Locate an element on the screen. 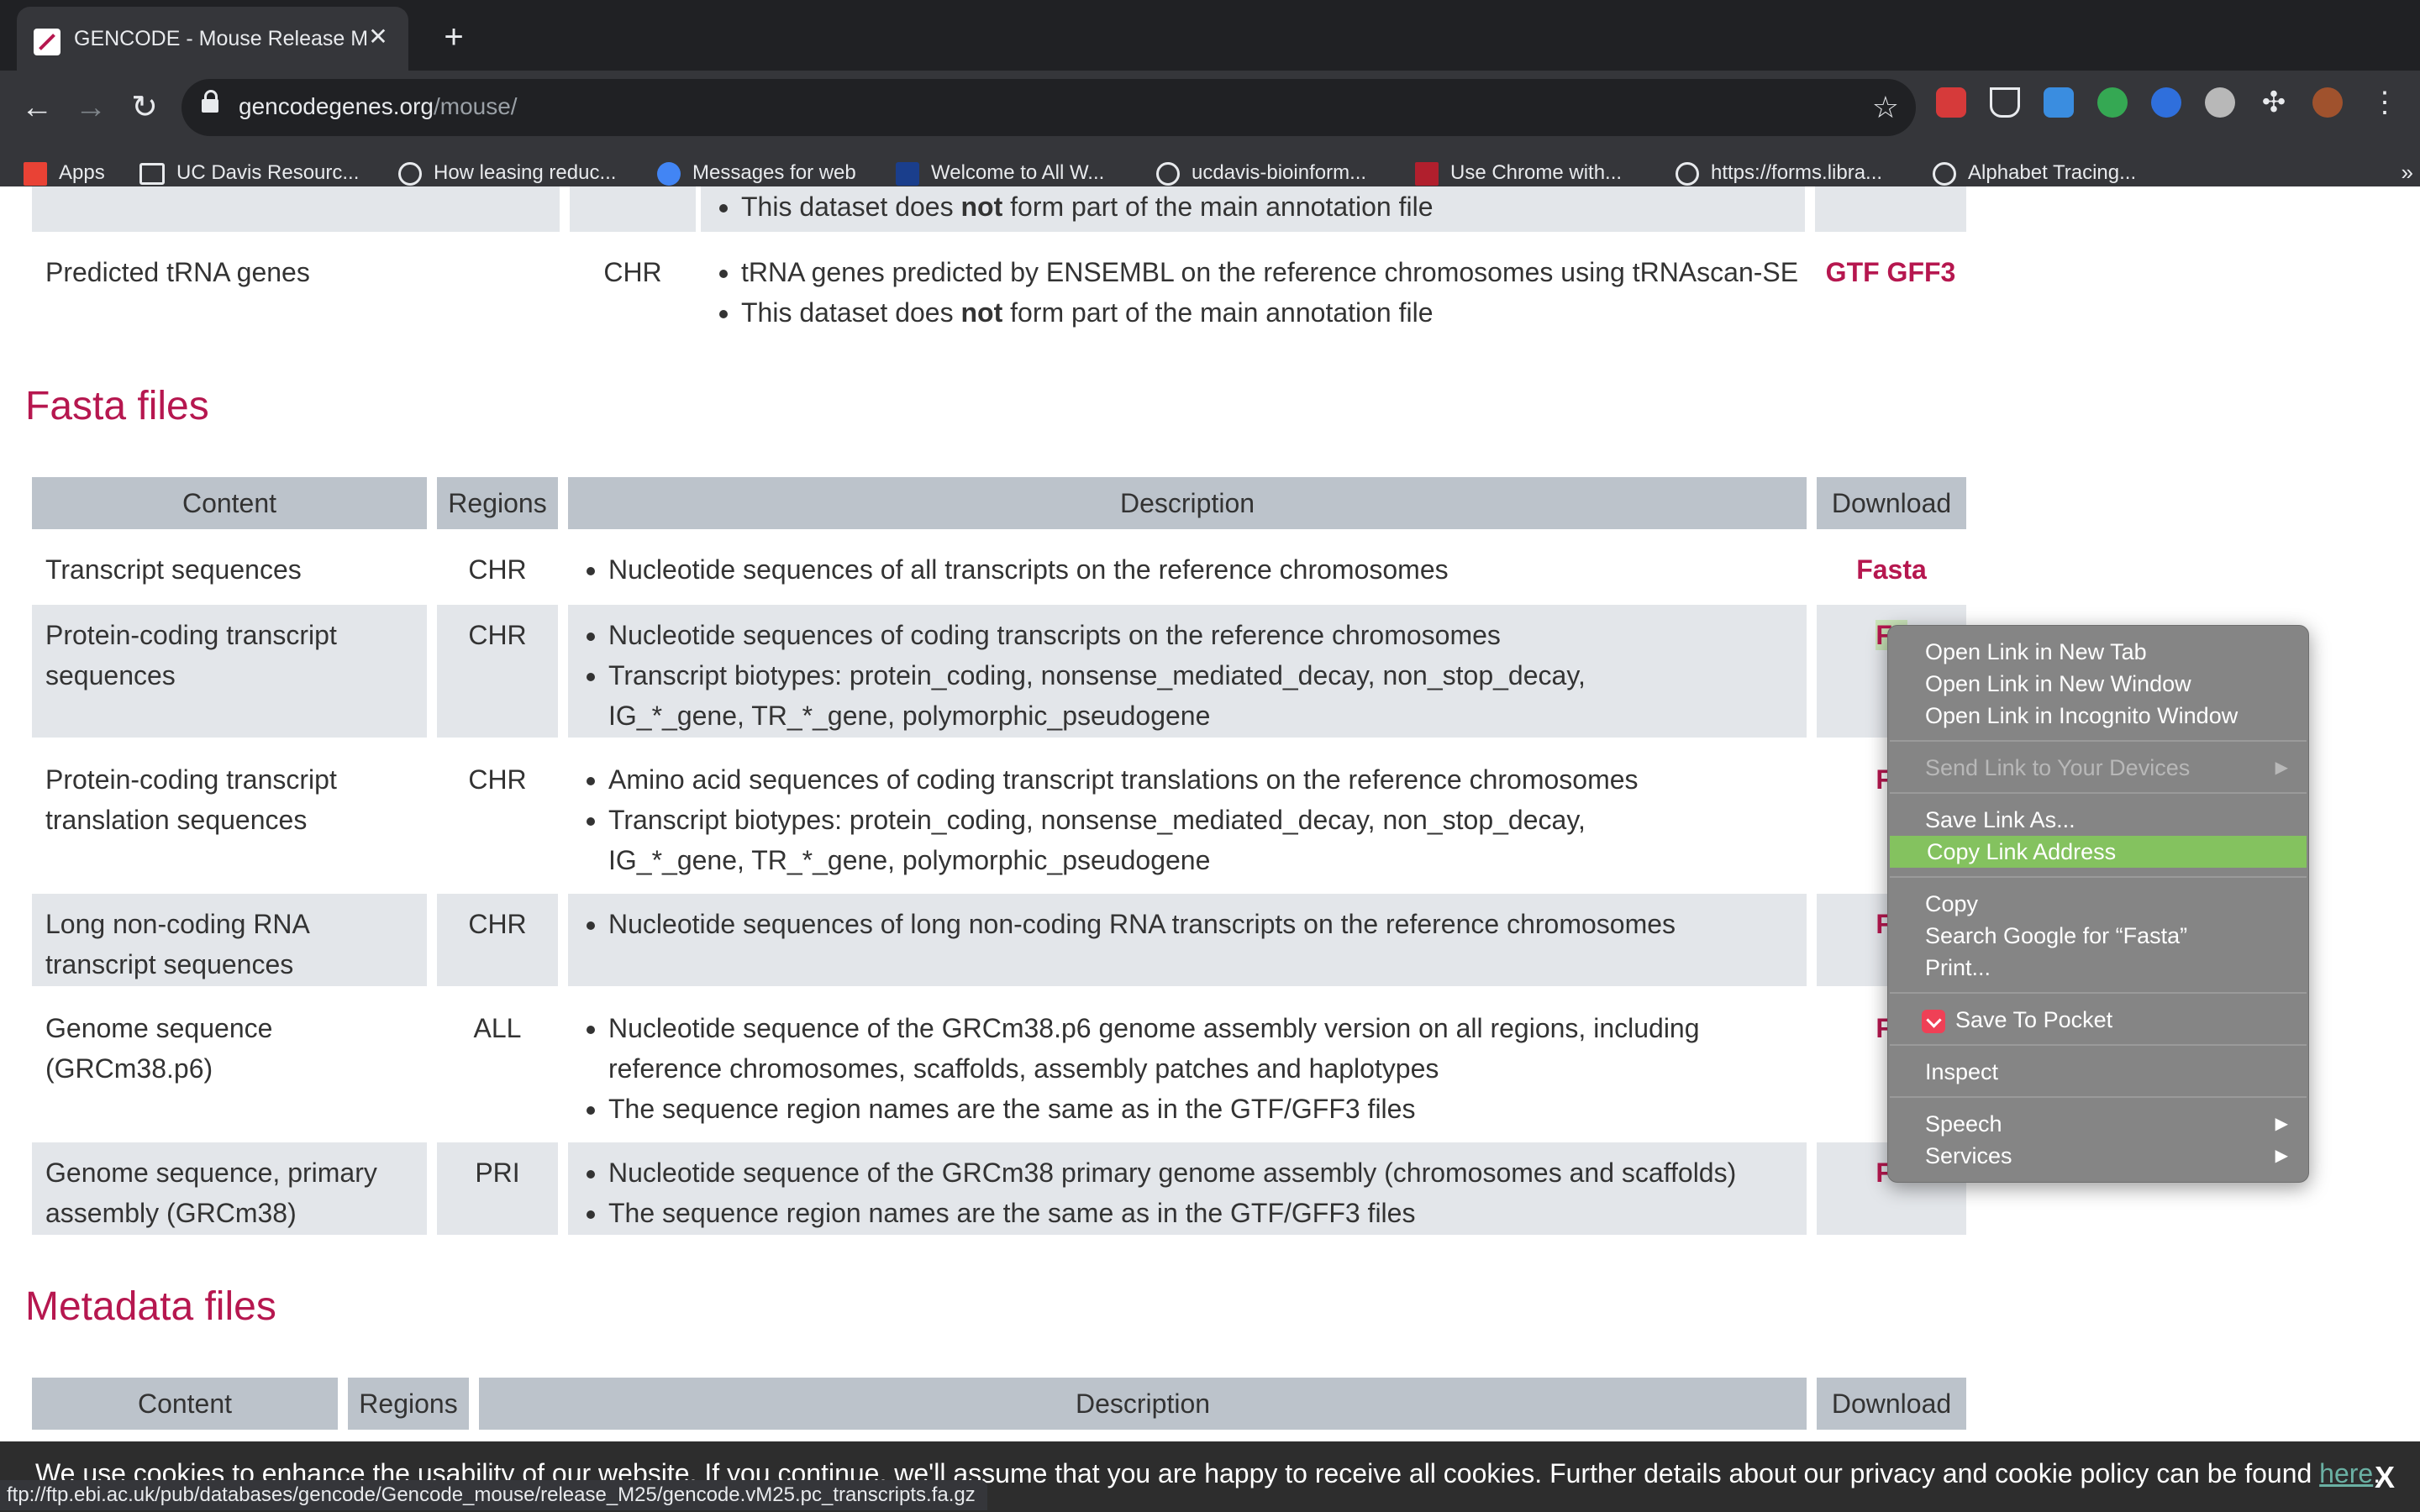  menu-search-google: Search Google for “Fasta” is located at coordinates (2098, 936).